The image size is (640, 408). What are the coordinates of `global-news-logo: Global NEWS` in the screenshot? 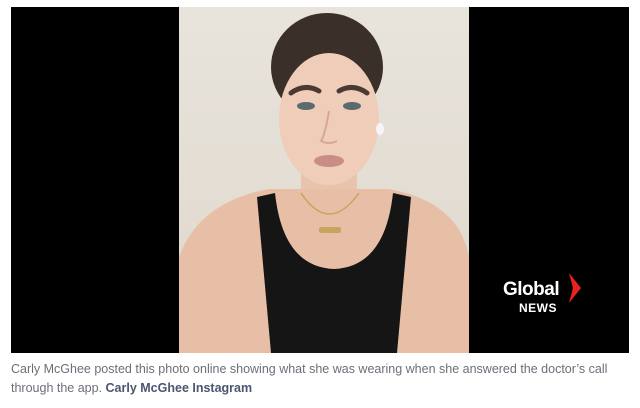 It's located at (548, 296).